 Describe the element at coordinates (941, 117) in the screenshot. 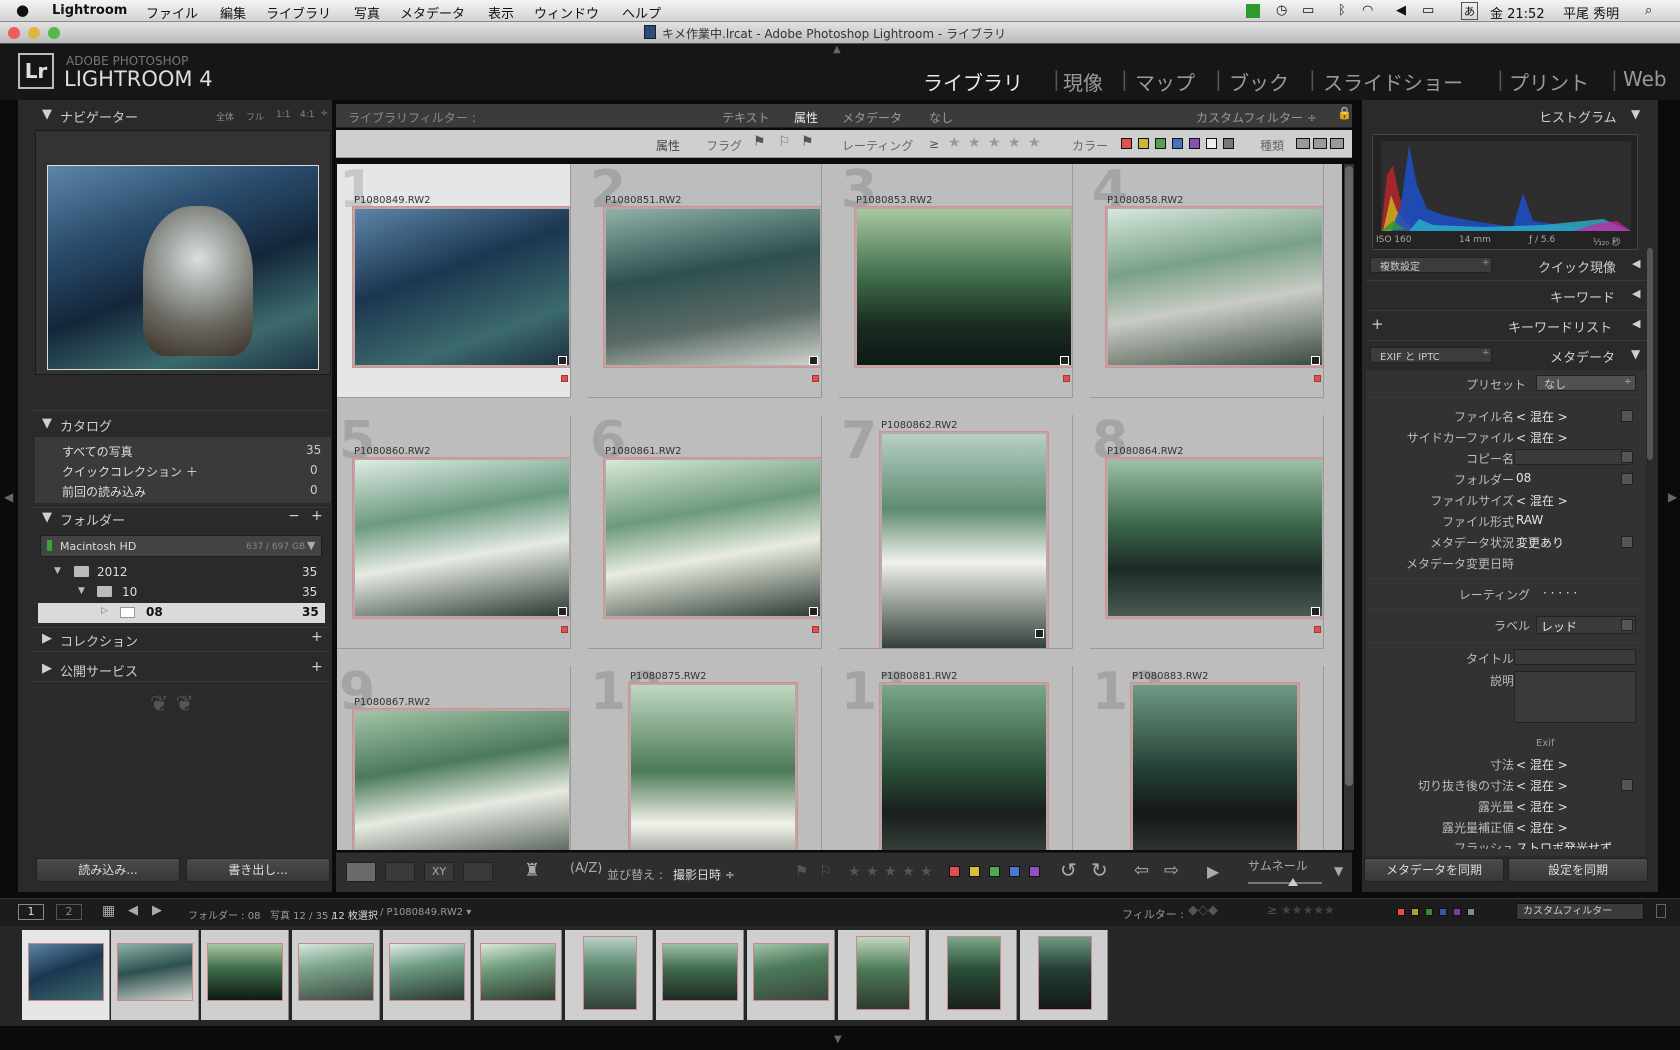

I see `filter-tab-none: なし` at that location.